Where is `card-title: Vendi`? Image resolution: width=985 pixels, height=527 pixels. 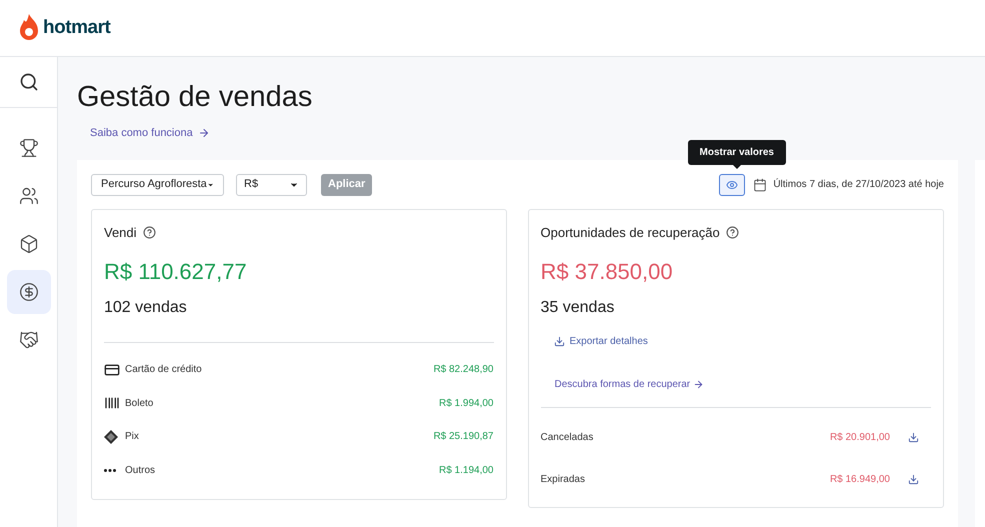
card-title: Vendi is located at coordinates (120, 233).